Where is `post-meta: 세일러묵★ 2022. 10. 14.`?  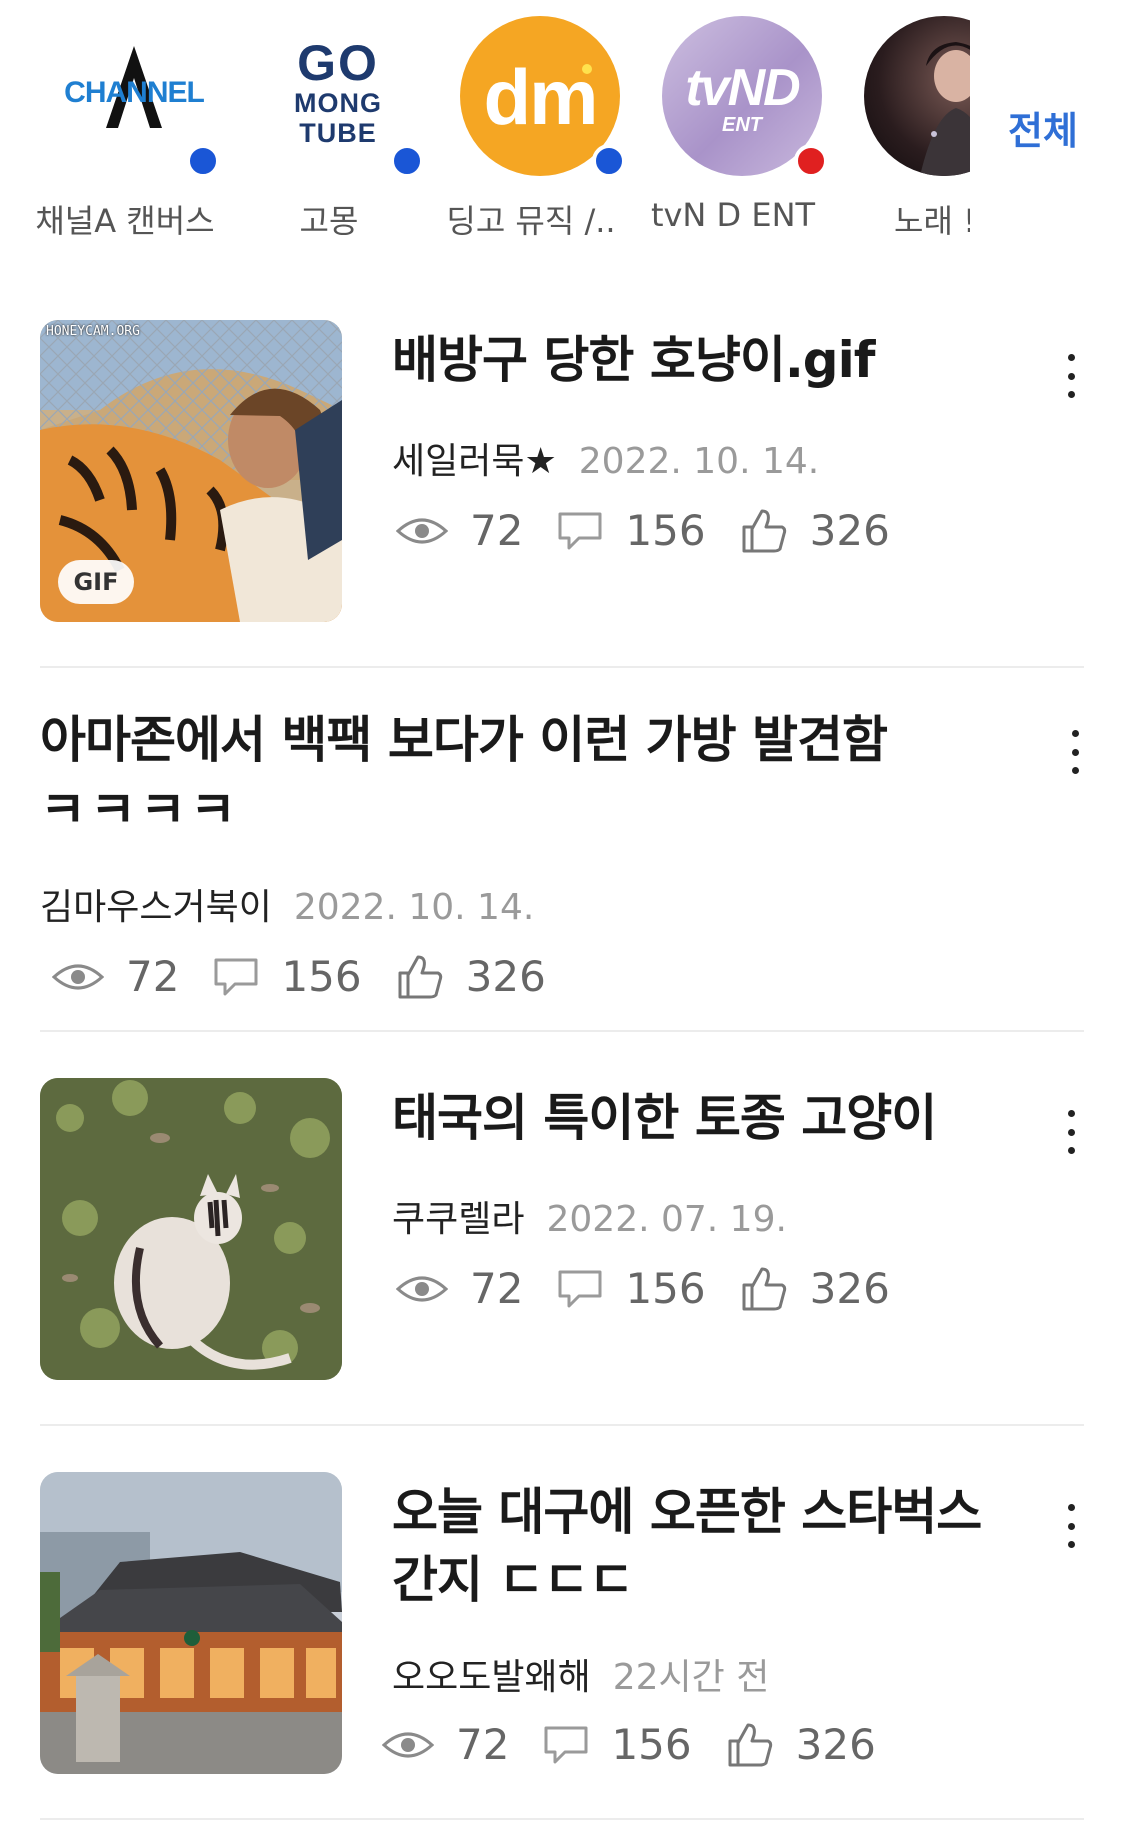
post-meta: 세일러묵★ 2022. 10. 14. is located at coordinates (605, 458).